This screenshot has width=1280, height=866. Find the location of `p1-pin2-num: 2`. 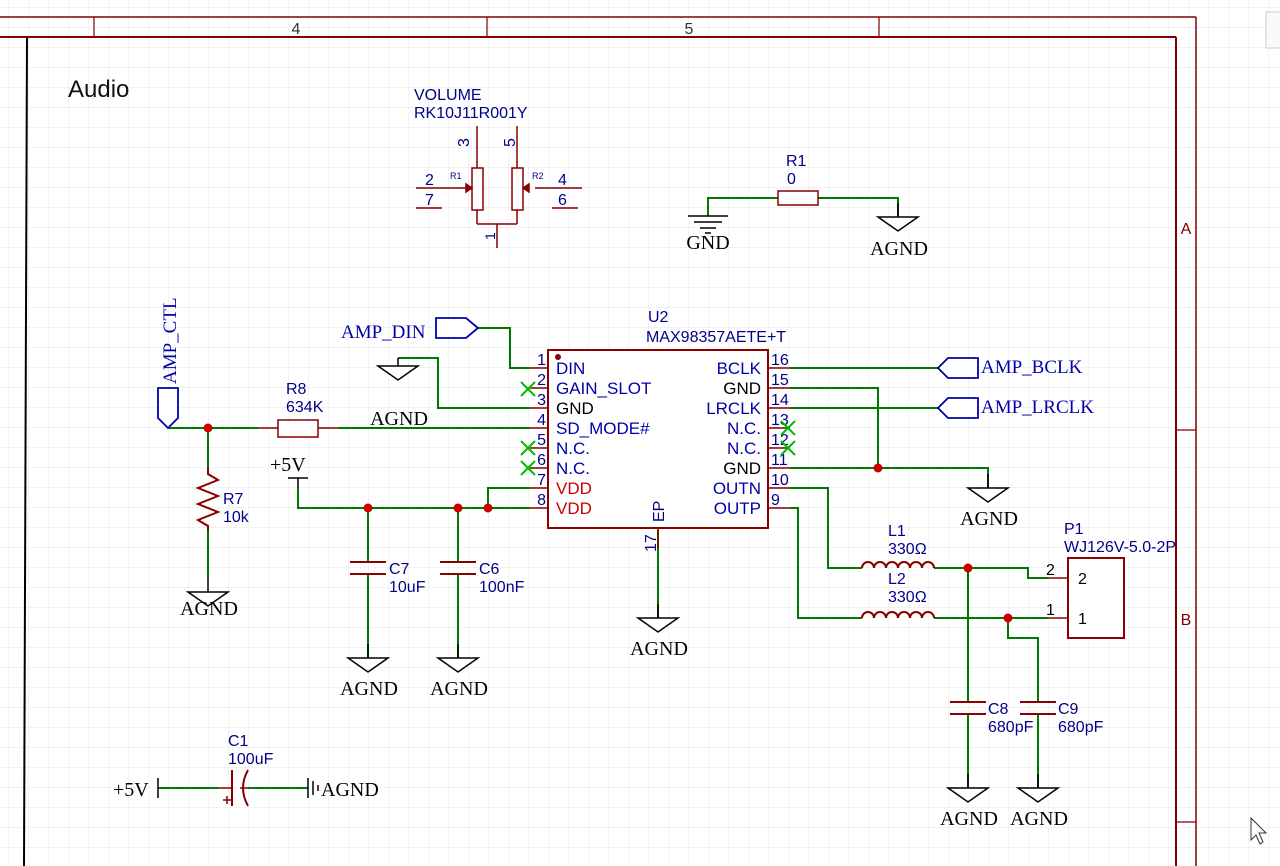

p1-pin2-num: 2 is located at coordinates (1050, 570).